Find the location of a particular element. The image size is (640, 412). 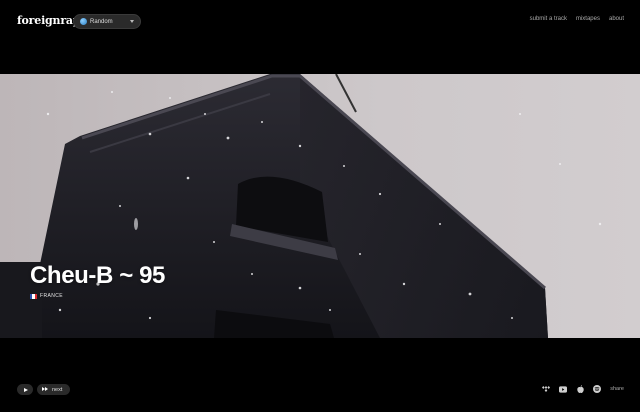

streaming-links: share is located at coordinates (583, 389).